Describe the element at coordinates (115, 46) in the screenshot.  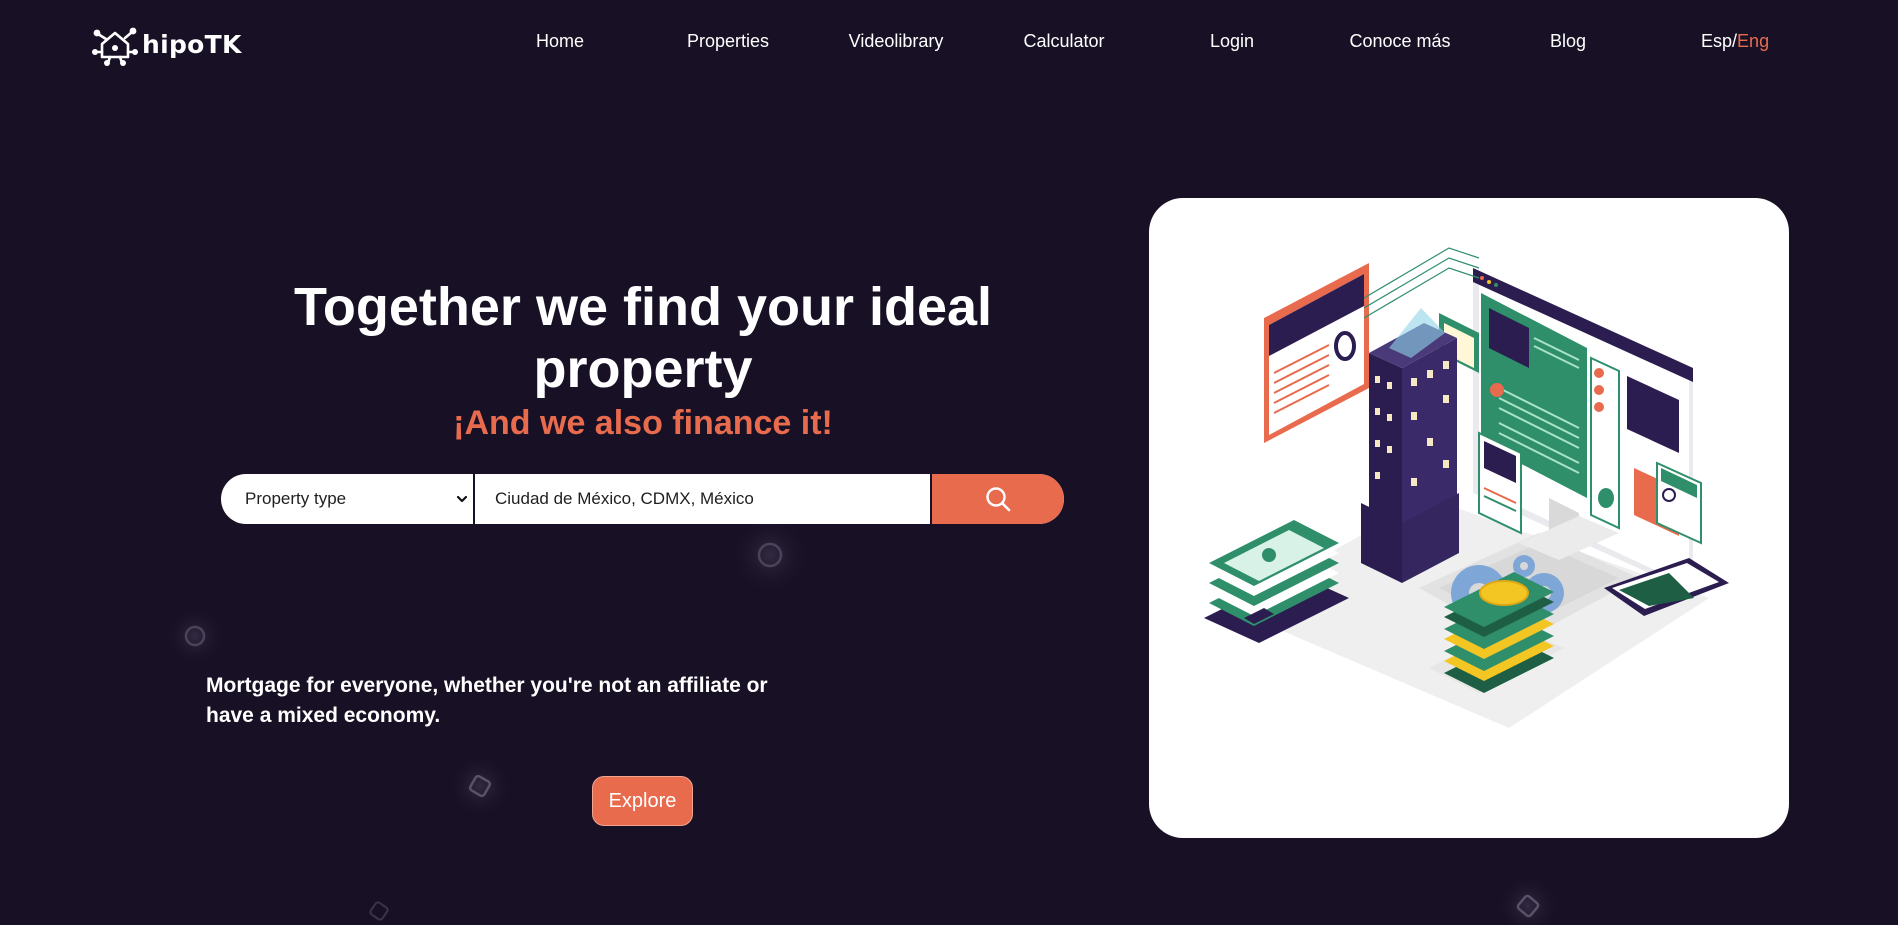
I see `logo-house-network-icon` at that location.